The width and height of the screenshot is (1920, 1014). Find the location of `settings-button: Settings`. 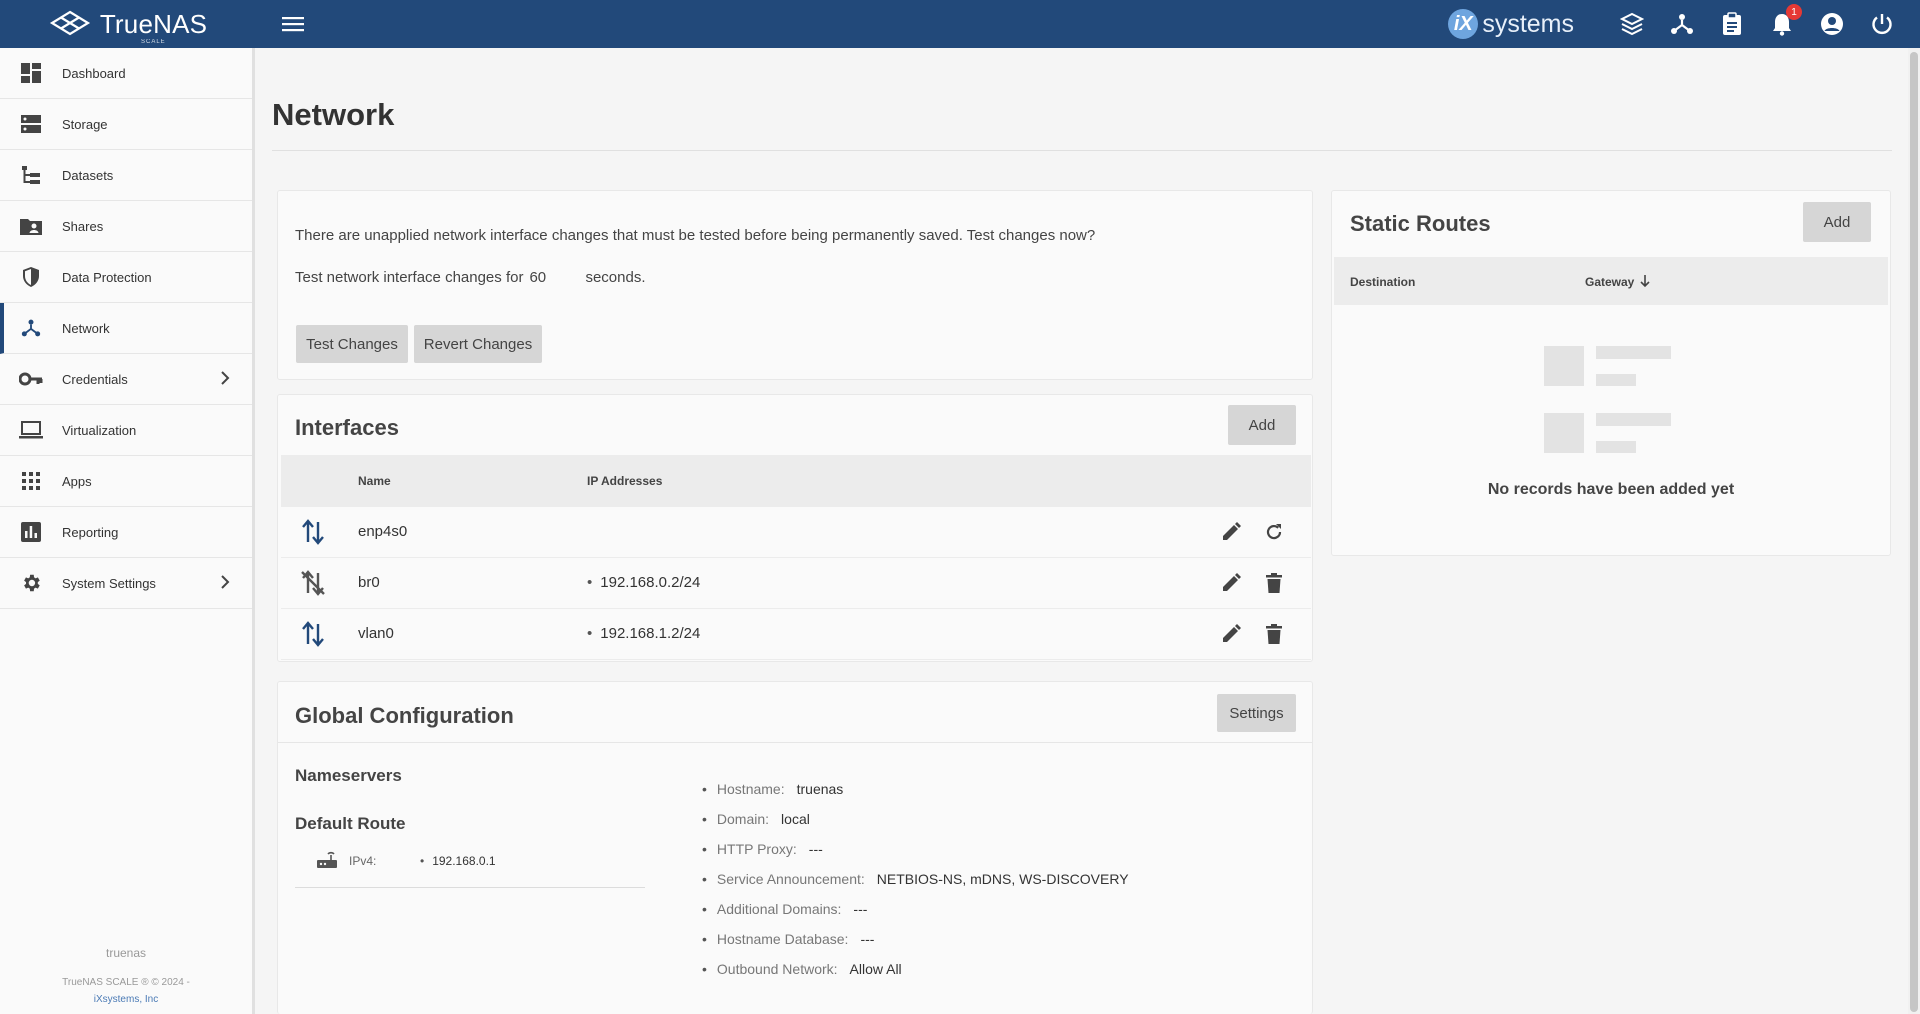

settings-button: Settings is located at coordinates (1256, 713).